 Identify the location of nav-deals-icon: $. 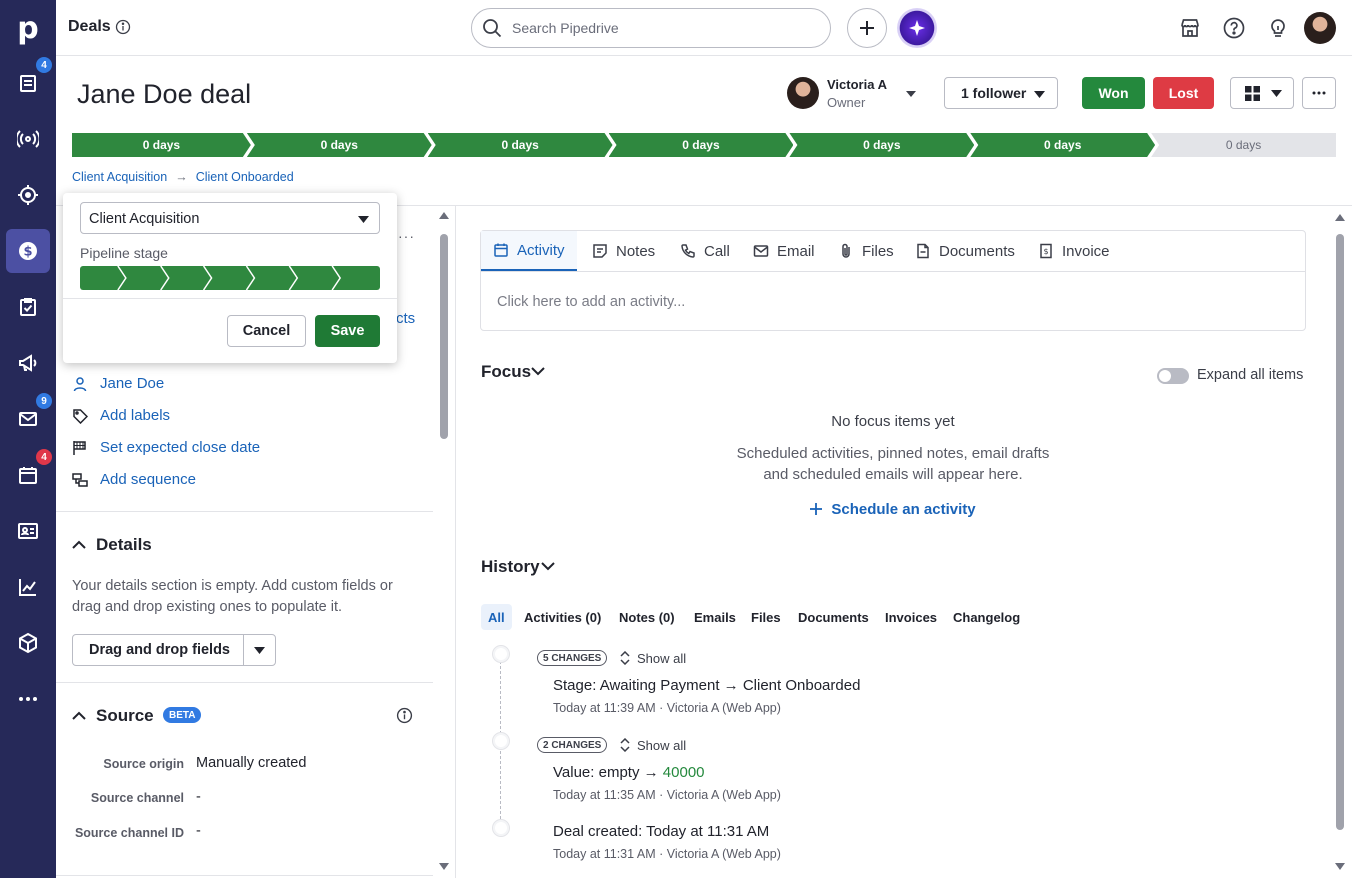
(28, 251).